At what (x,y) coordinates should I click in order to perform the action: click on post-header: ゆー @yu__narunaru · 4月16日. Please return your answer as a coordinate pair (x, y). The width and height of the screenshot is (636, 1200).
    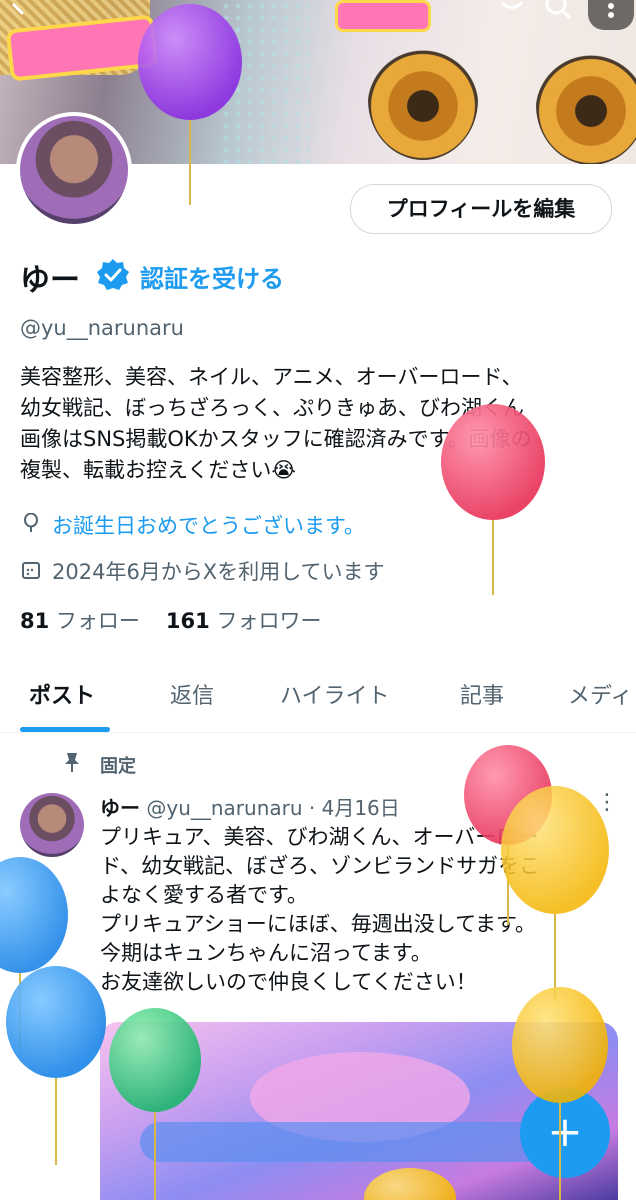
    Looking at the image, I should click on (250, 806).